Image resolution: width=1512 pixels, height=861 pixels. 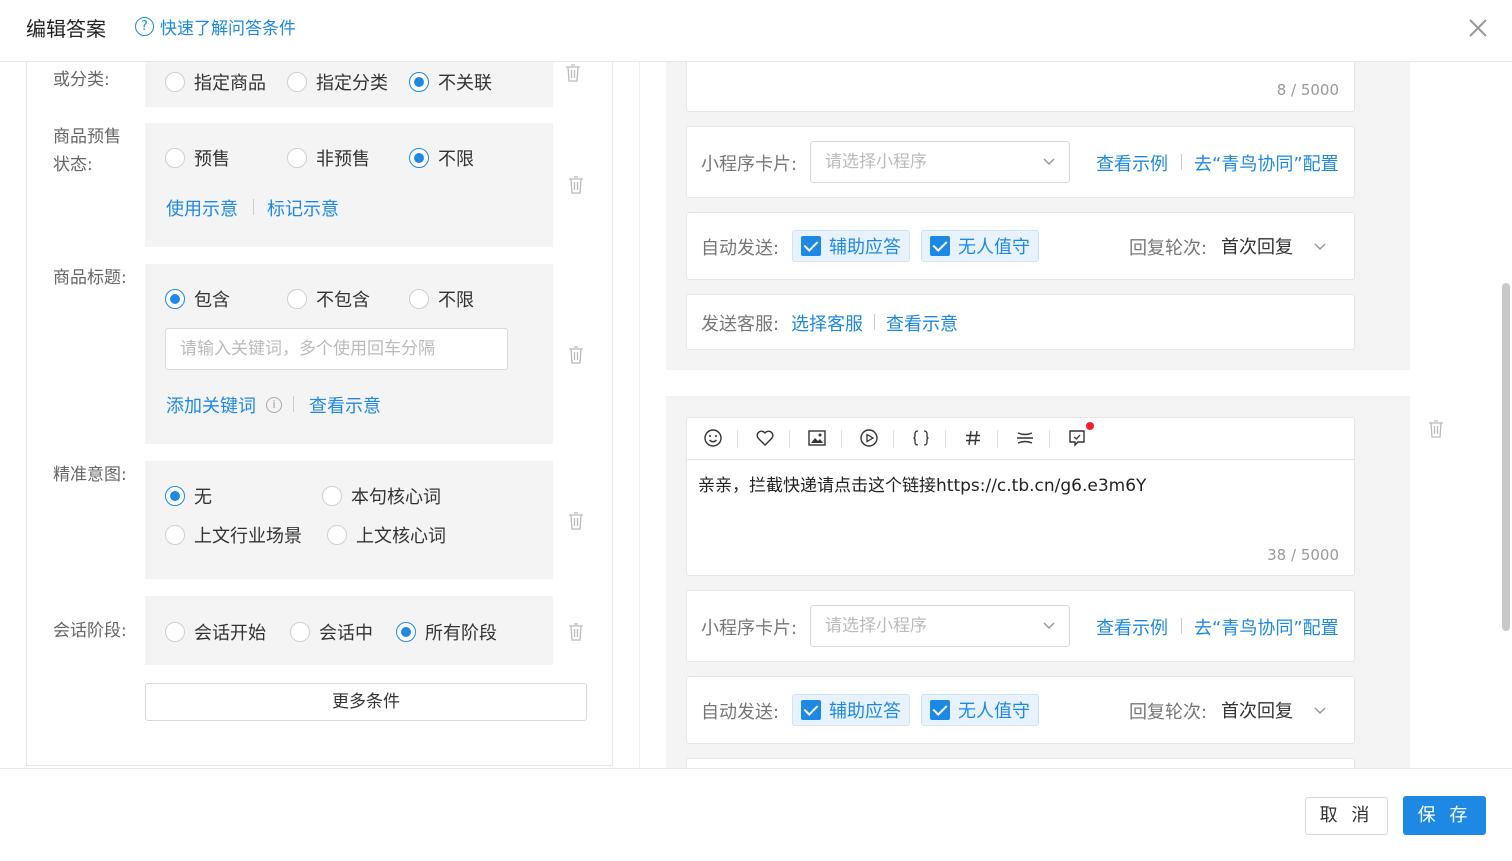 I want to click on radio-session-start: 会话开始, so click(x=215, y=632).